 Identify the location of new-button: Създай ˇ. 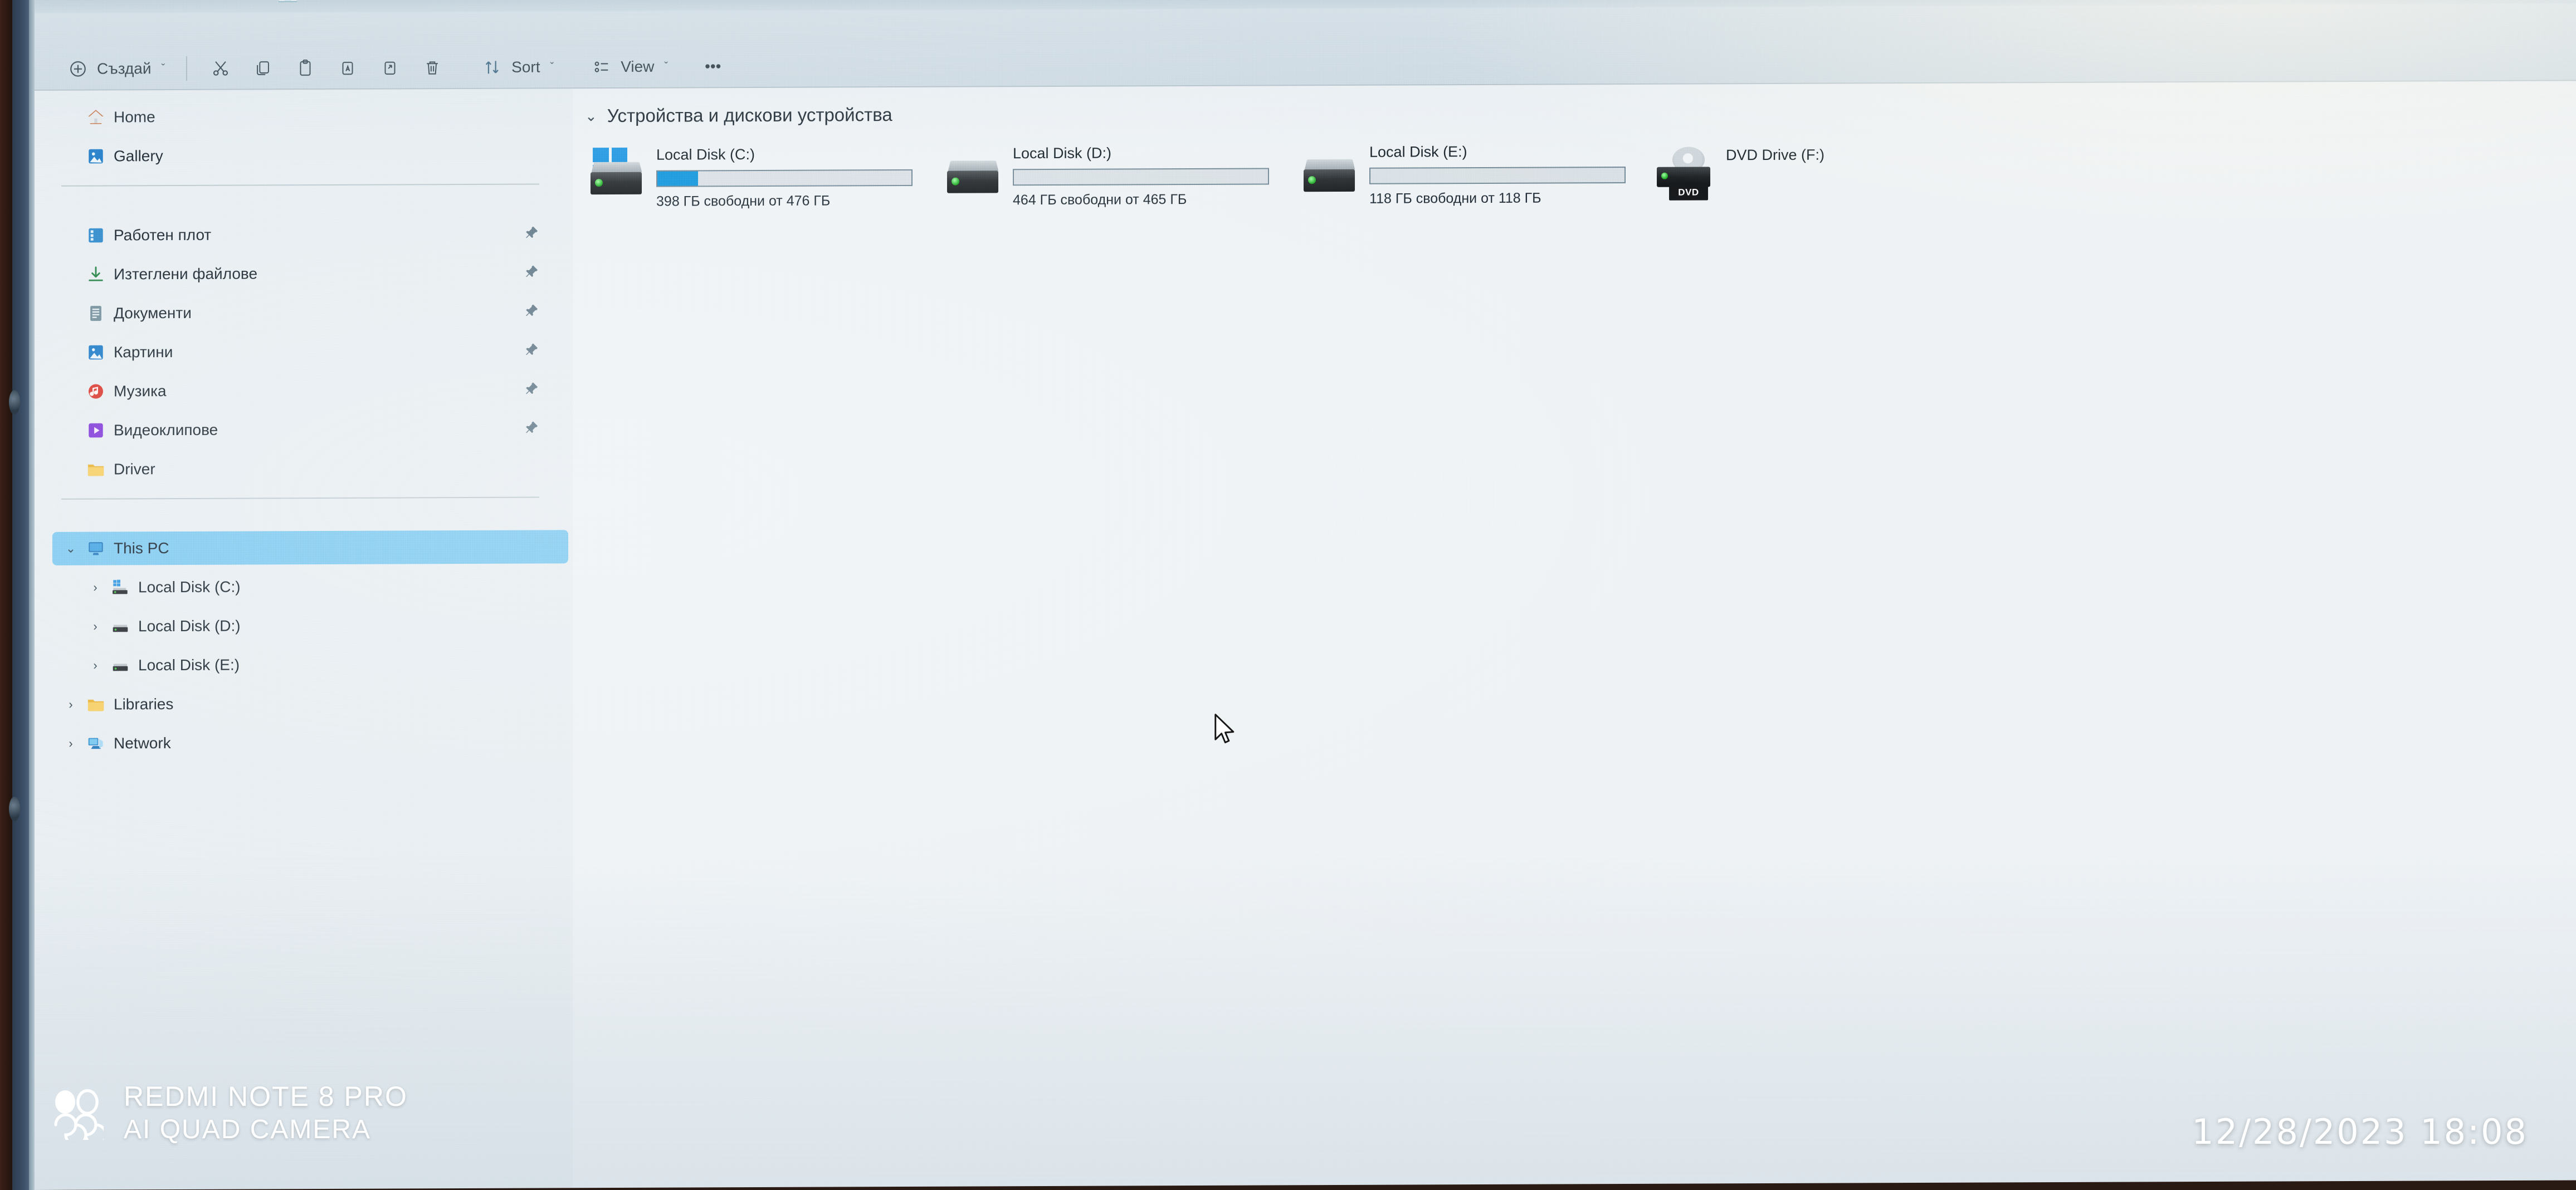
(116, 69).